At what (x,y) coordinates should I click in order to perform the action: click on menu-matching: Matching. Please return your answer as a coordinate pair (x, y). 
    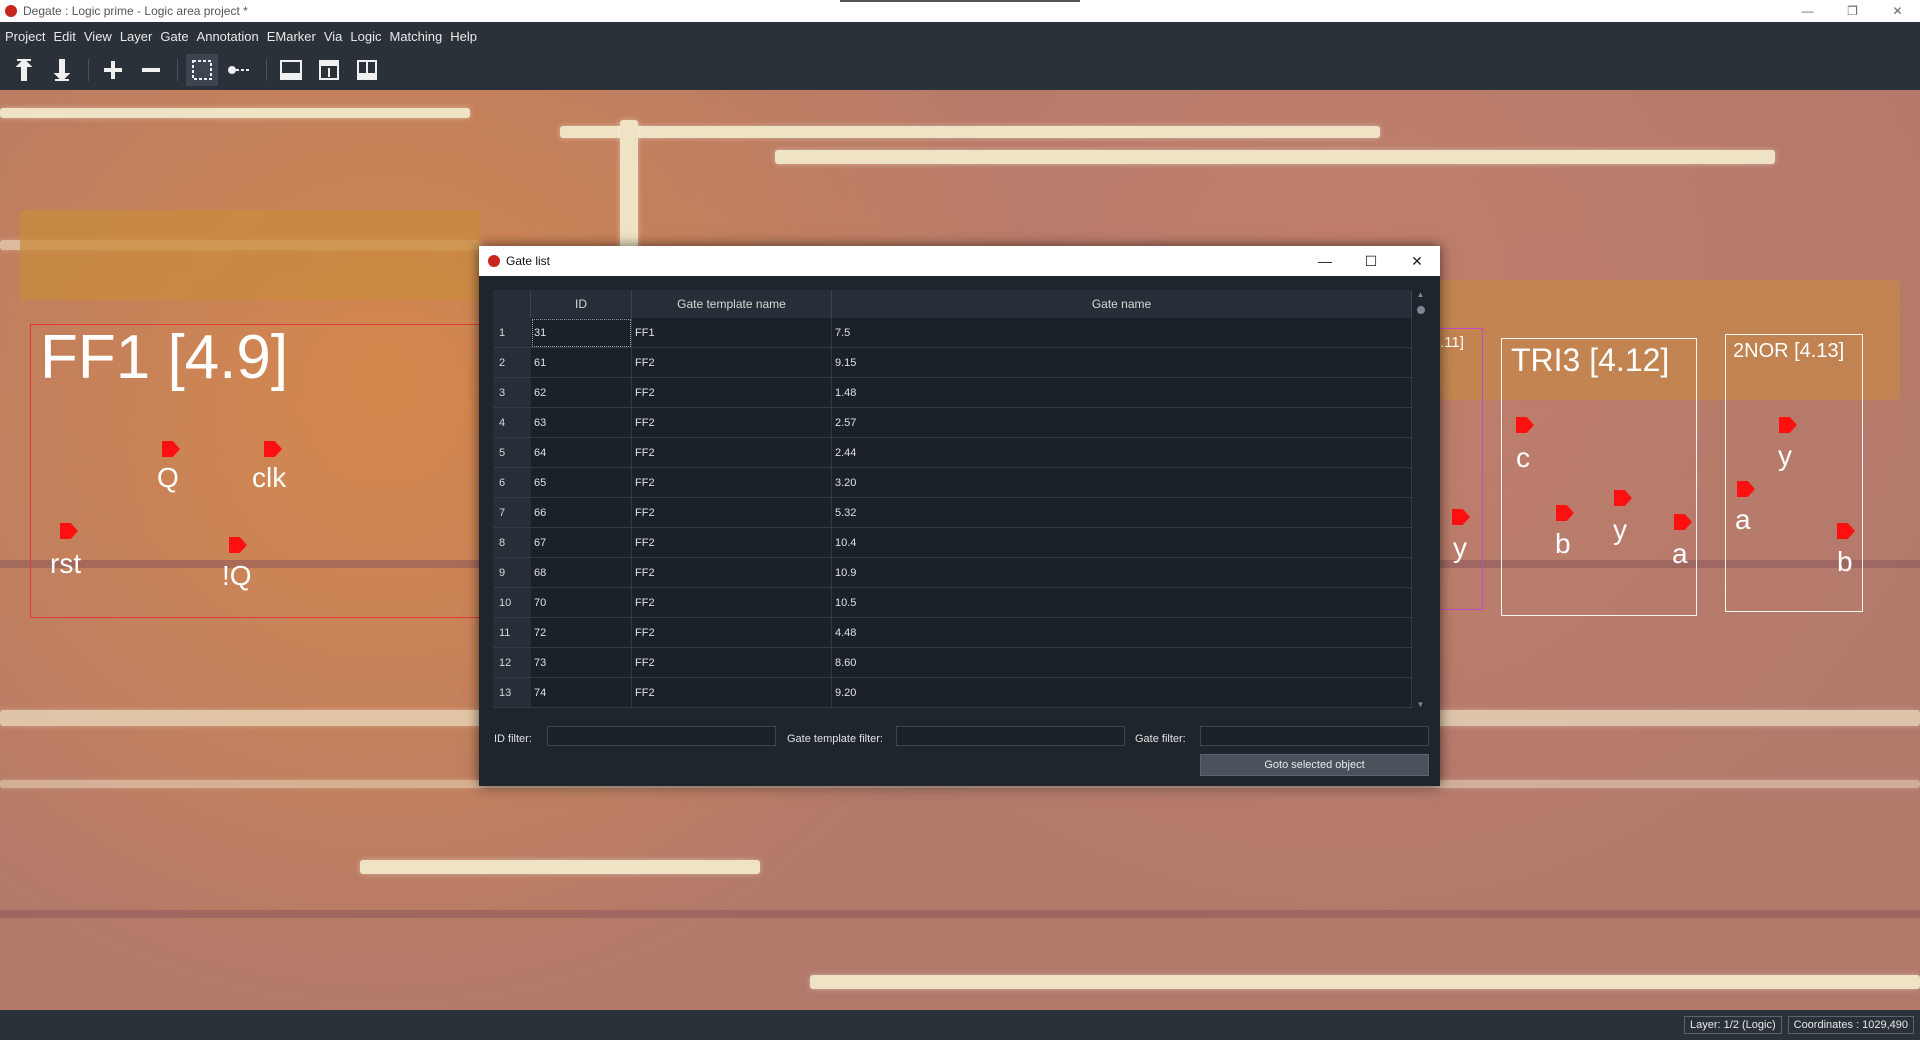
    Looking at the image, I should click on (415, 36).